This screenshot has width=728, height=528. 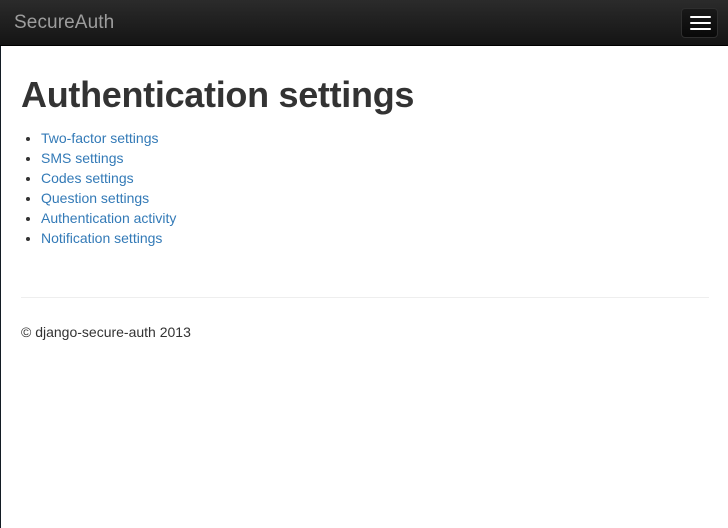 I want to click on link-authentication-activity: Authentication activity, so click(x=108, y=218).